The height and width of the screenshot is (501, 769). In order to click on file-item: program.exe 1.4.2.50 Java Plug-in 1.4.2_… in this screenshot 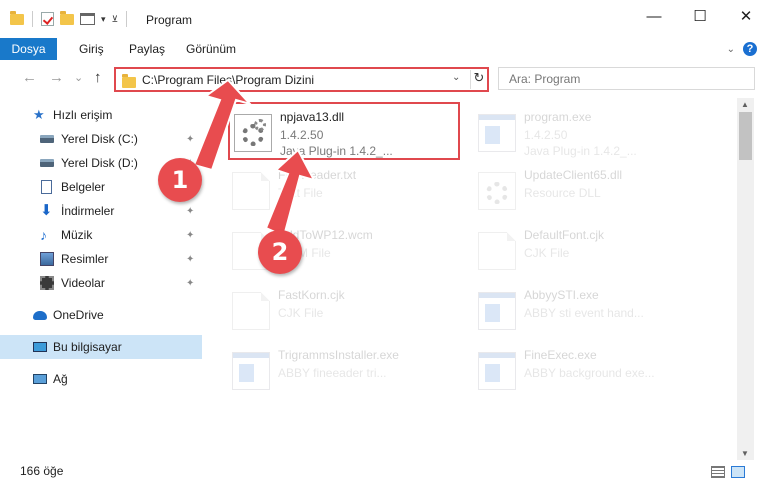, I will do `click(590, 133)`.